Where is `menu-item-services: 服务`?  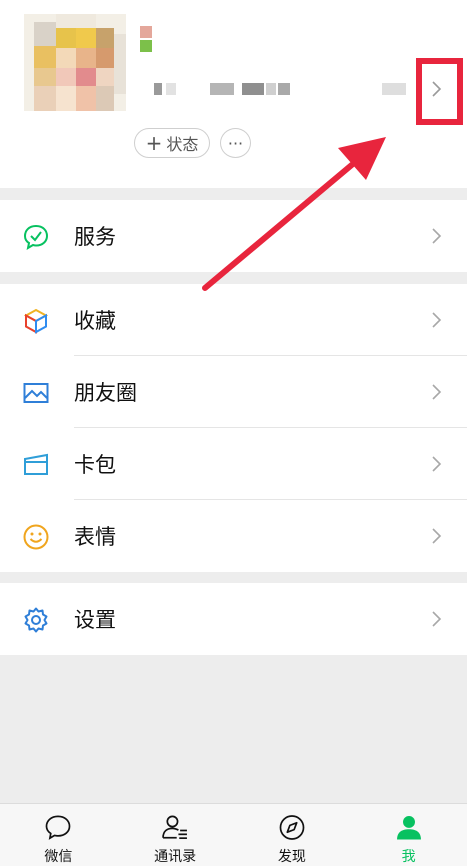
menu-item-services: 服务 is located at coordinates (233, 236).